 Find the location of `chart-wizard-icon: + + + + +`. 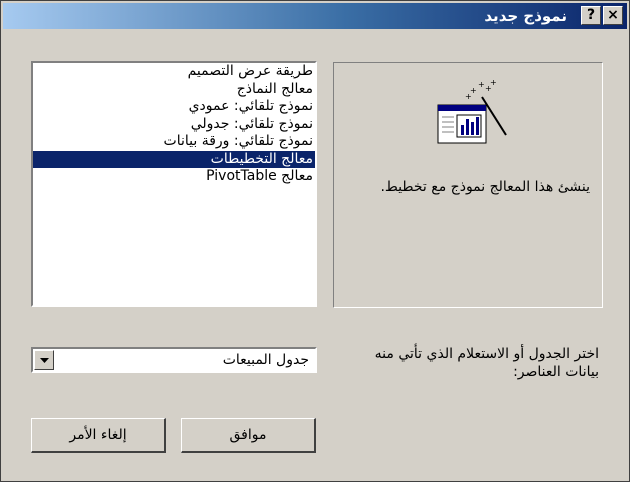

chart-wizard-icon: + + + + + is located at coordinates (472, 113).